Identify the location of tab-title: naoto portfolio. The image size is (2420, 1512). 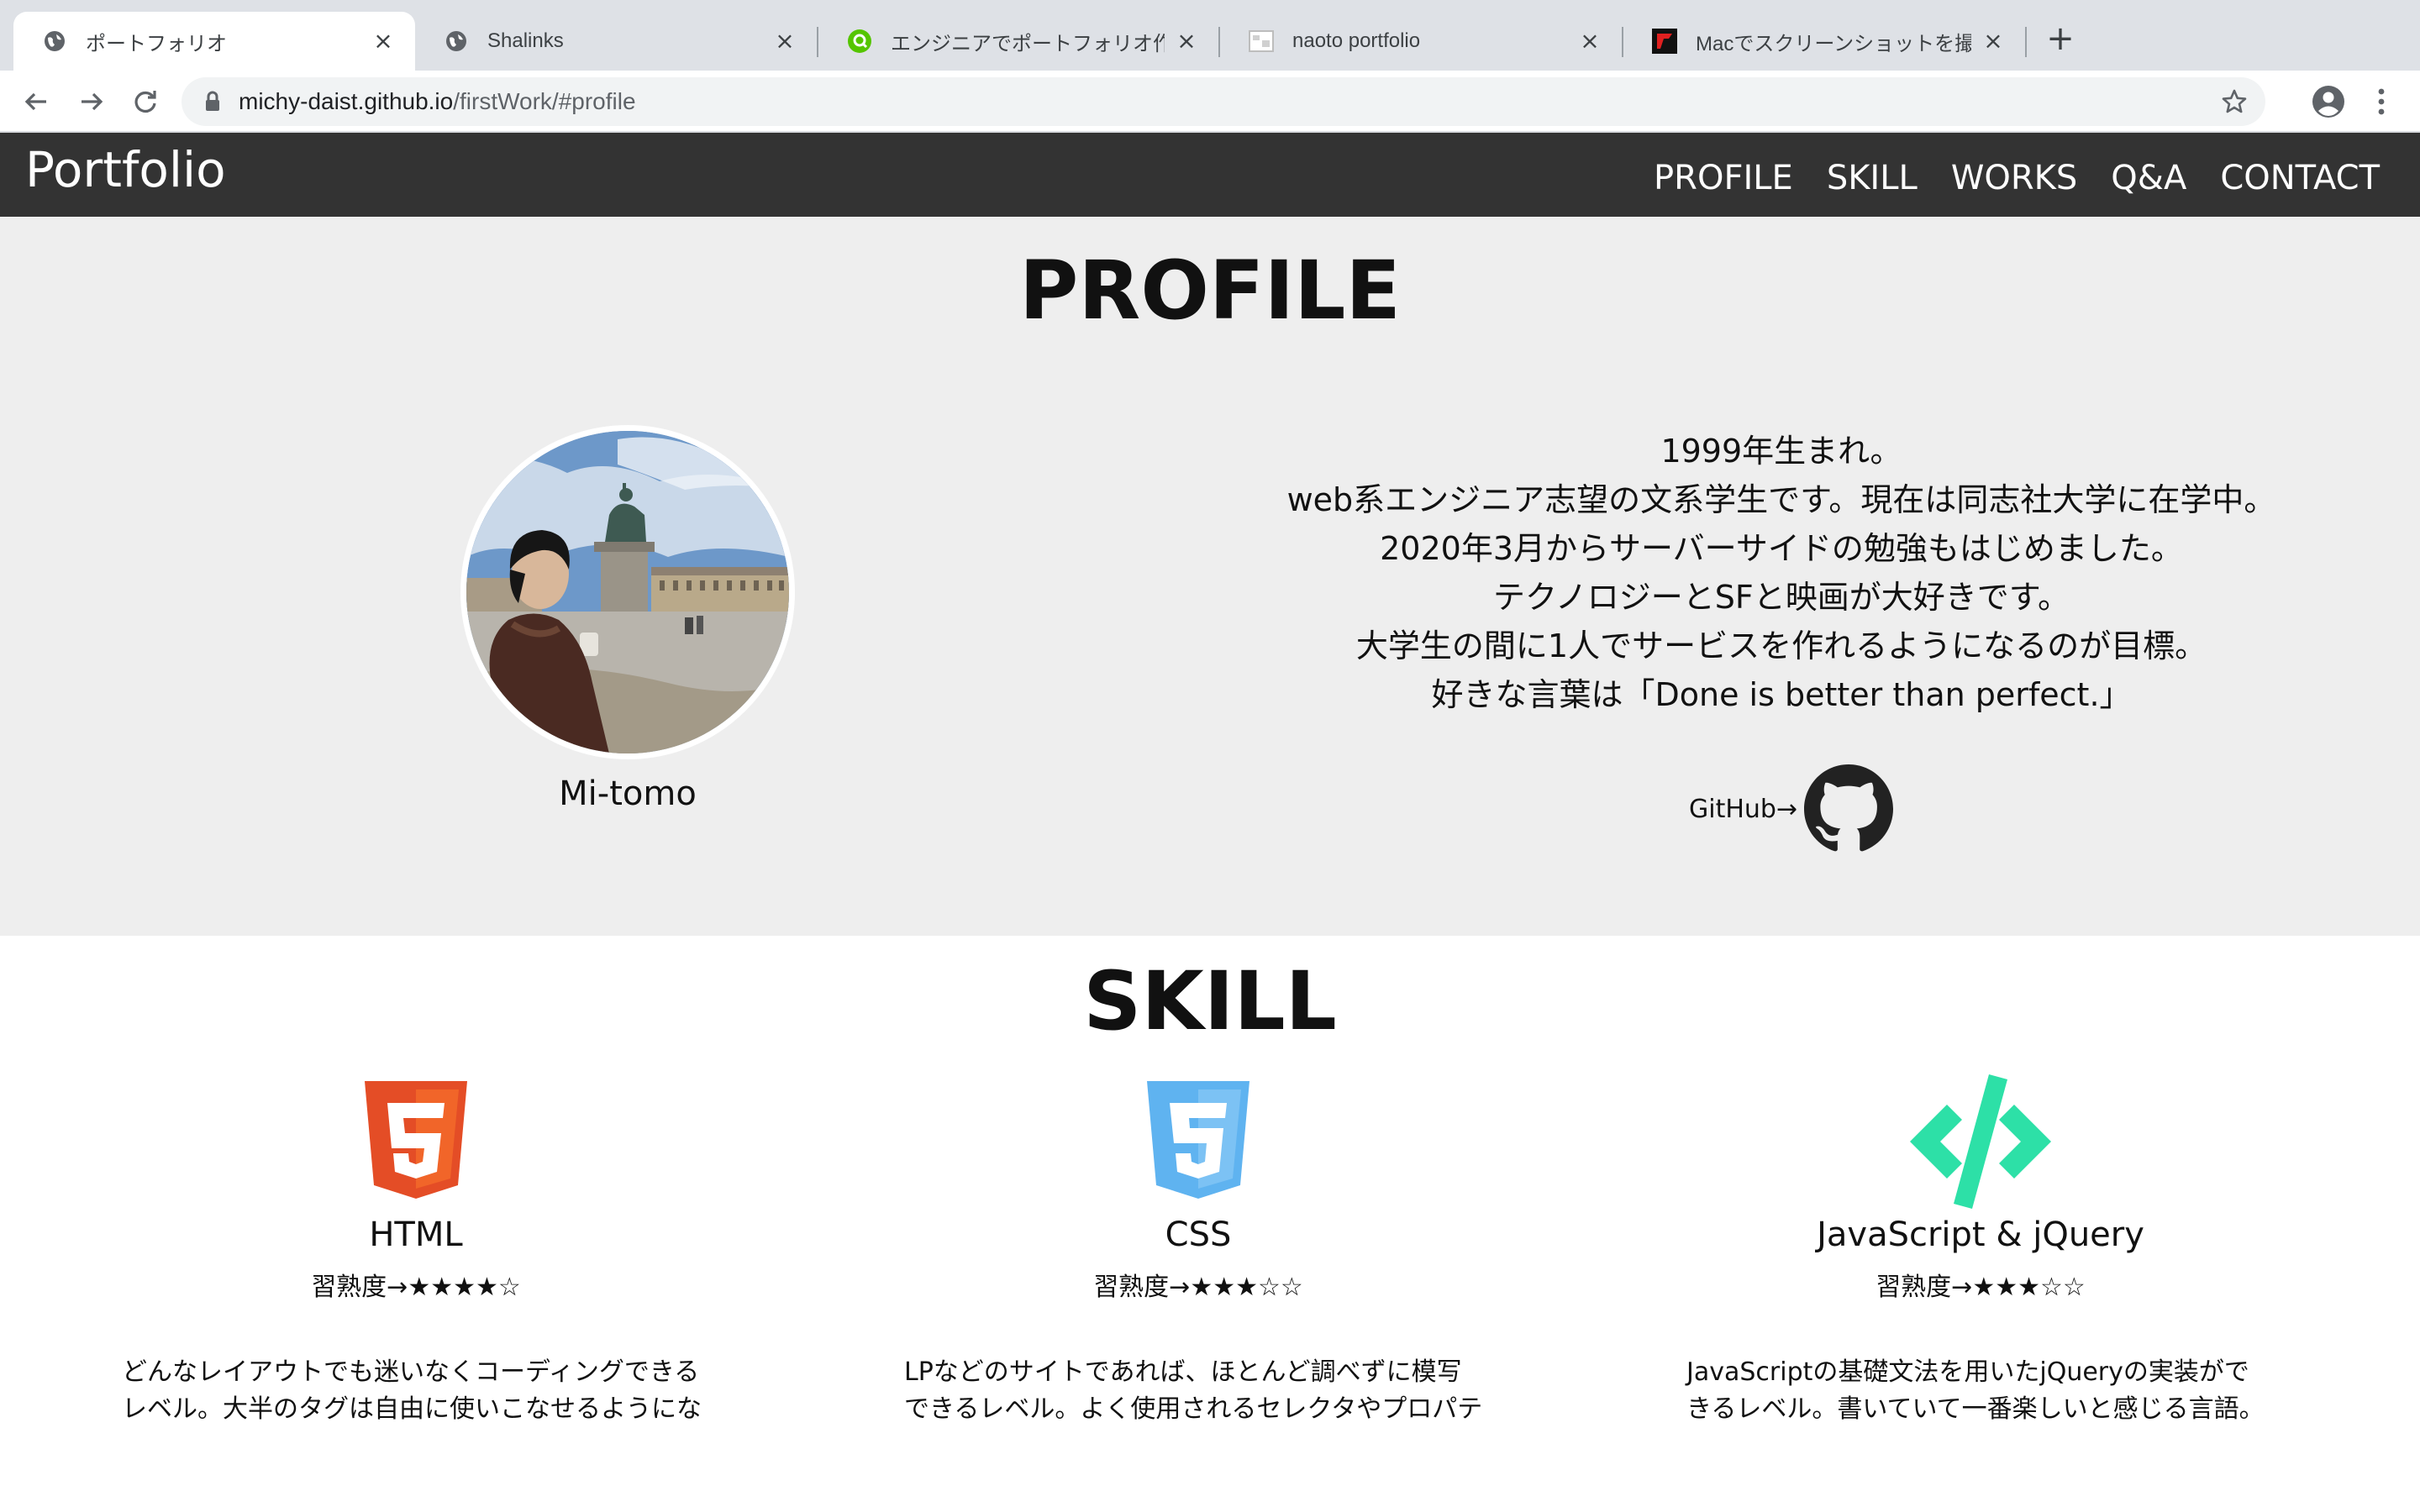
(1356, 40).